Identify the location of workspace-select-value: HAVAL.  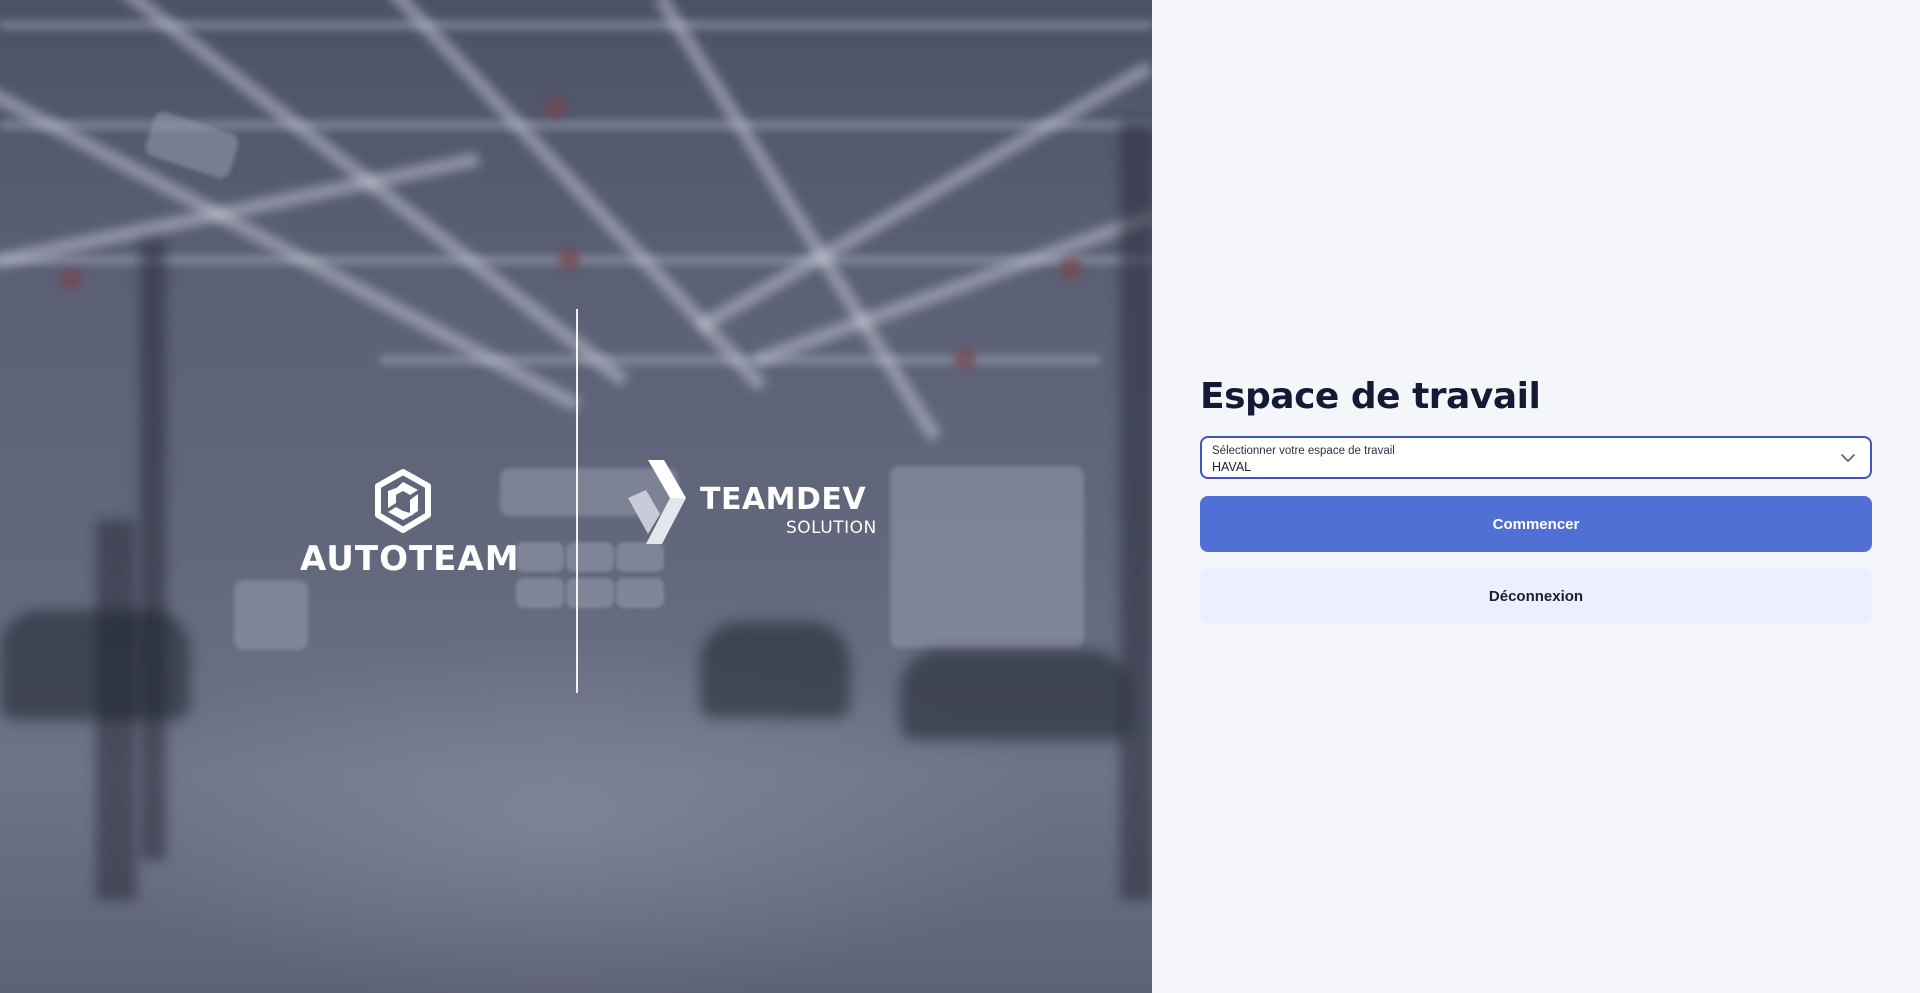
(1232, 467).